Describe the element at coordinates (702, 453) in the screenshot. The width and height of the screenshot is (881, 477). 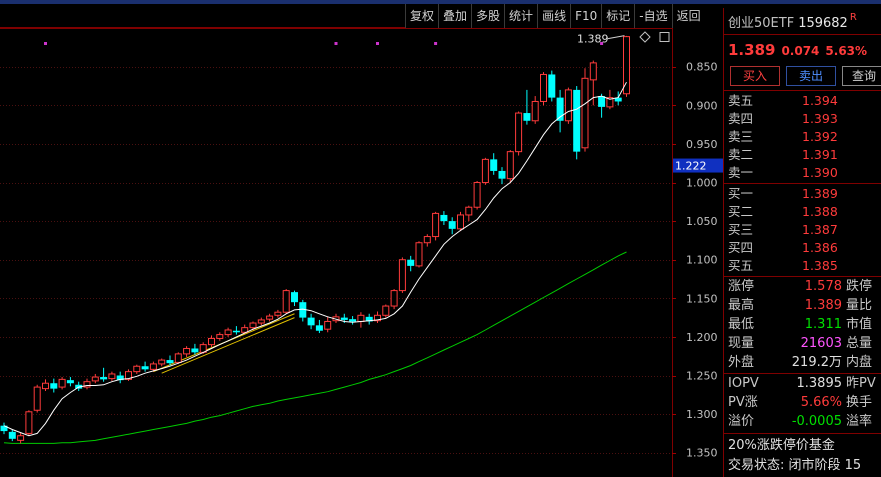
I see `y-tick-label: 1.350` at that location.